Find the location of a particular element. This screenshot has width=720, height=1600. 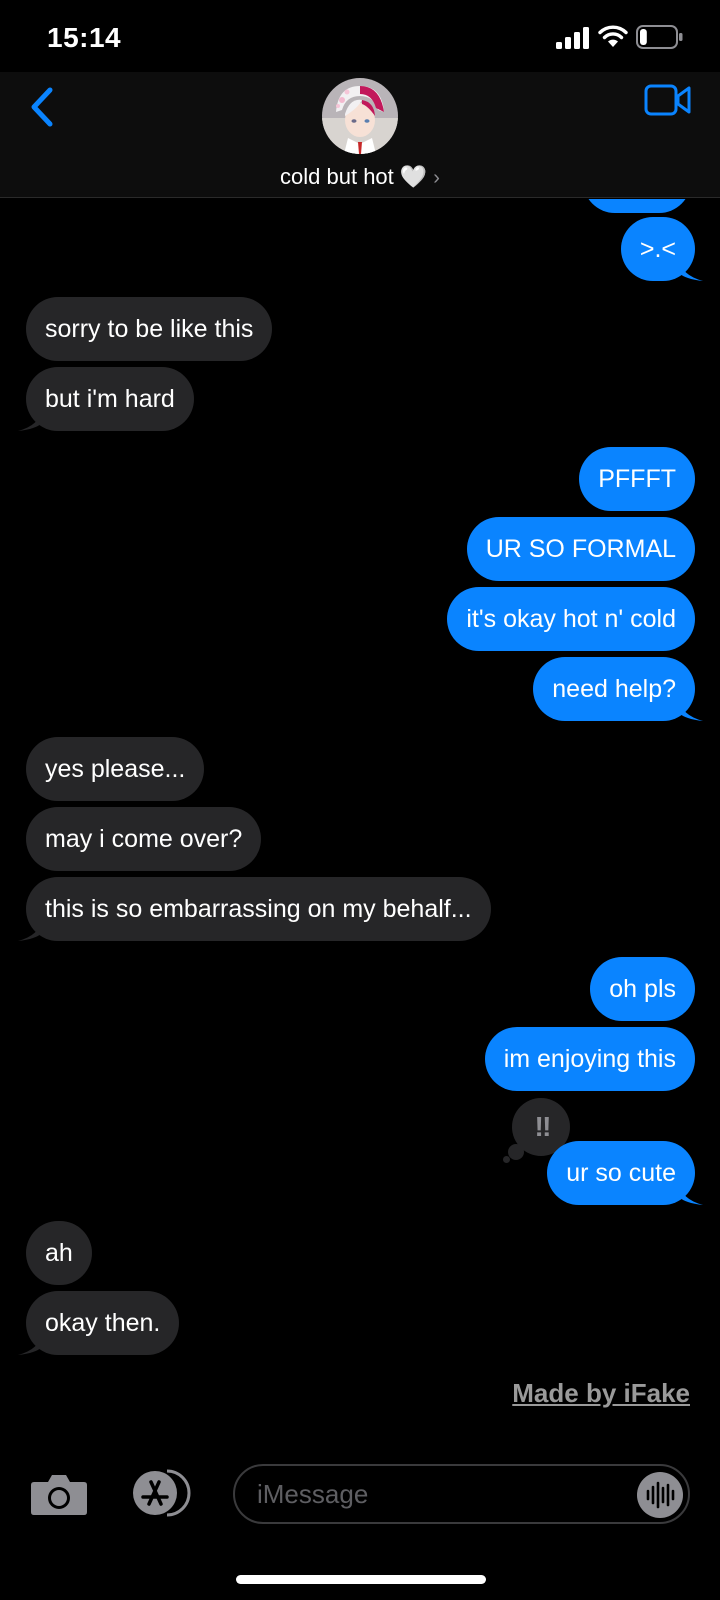

contact-name-label: cold but hot 🤍 is located at coordinates (354, 176).